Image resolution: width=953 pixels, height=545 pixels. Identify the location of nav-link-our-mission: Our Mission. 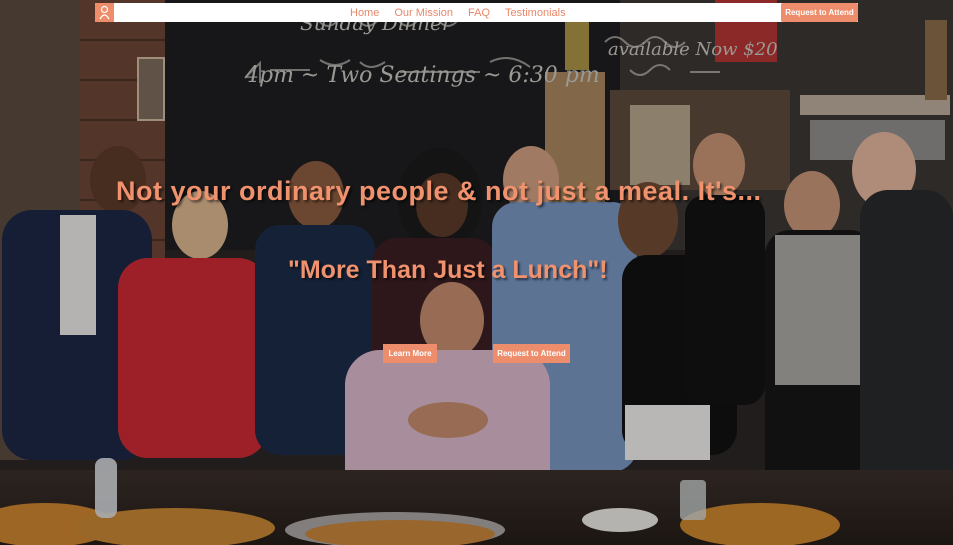
(423, 13).